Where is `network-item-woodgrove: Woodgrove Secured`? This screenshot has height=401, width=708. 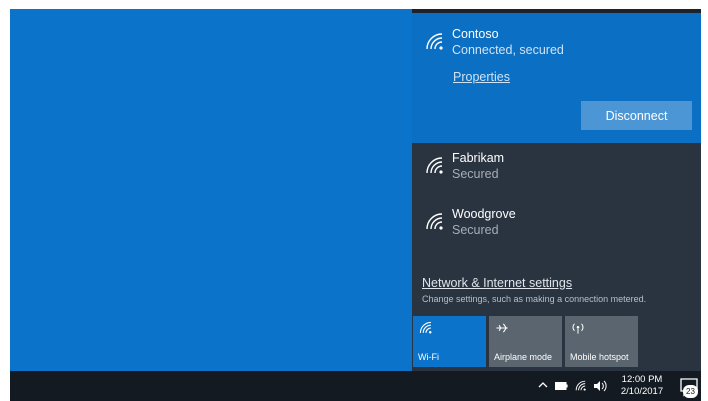 network-item-woodgrove: Woodgrove Secured is located at coordinates (558, 227).